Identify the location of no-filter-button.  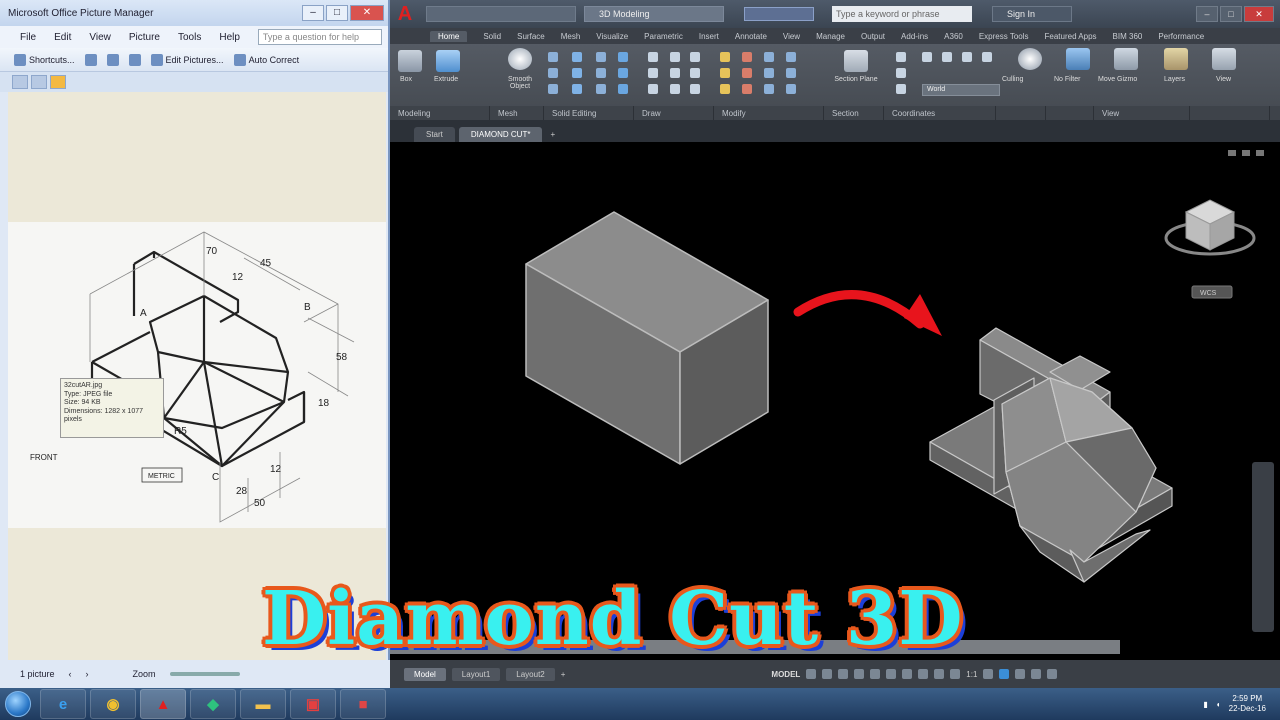
(1078, 59).